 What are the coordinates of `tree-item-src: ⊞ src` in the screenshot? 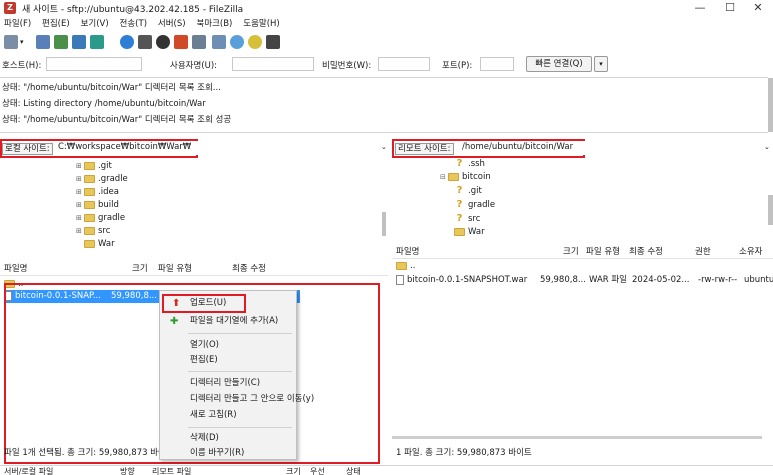 It's located at (93, 231).